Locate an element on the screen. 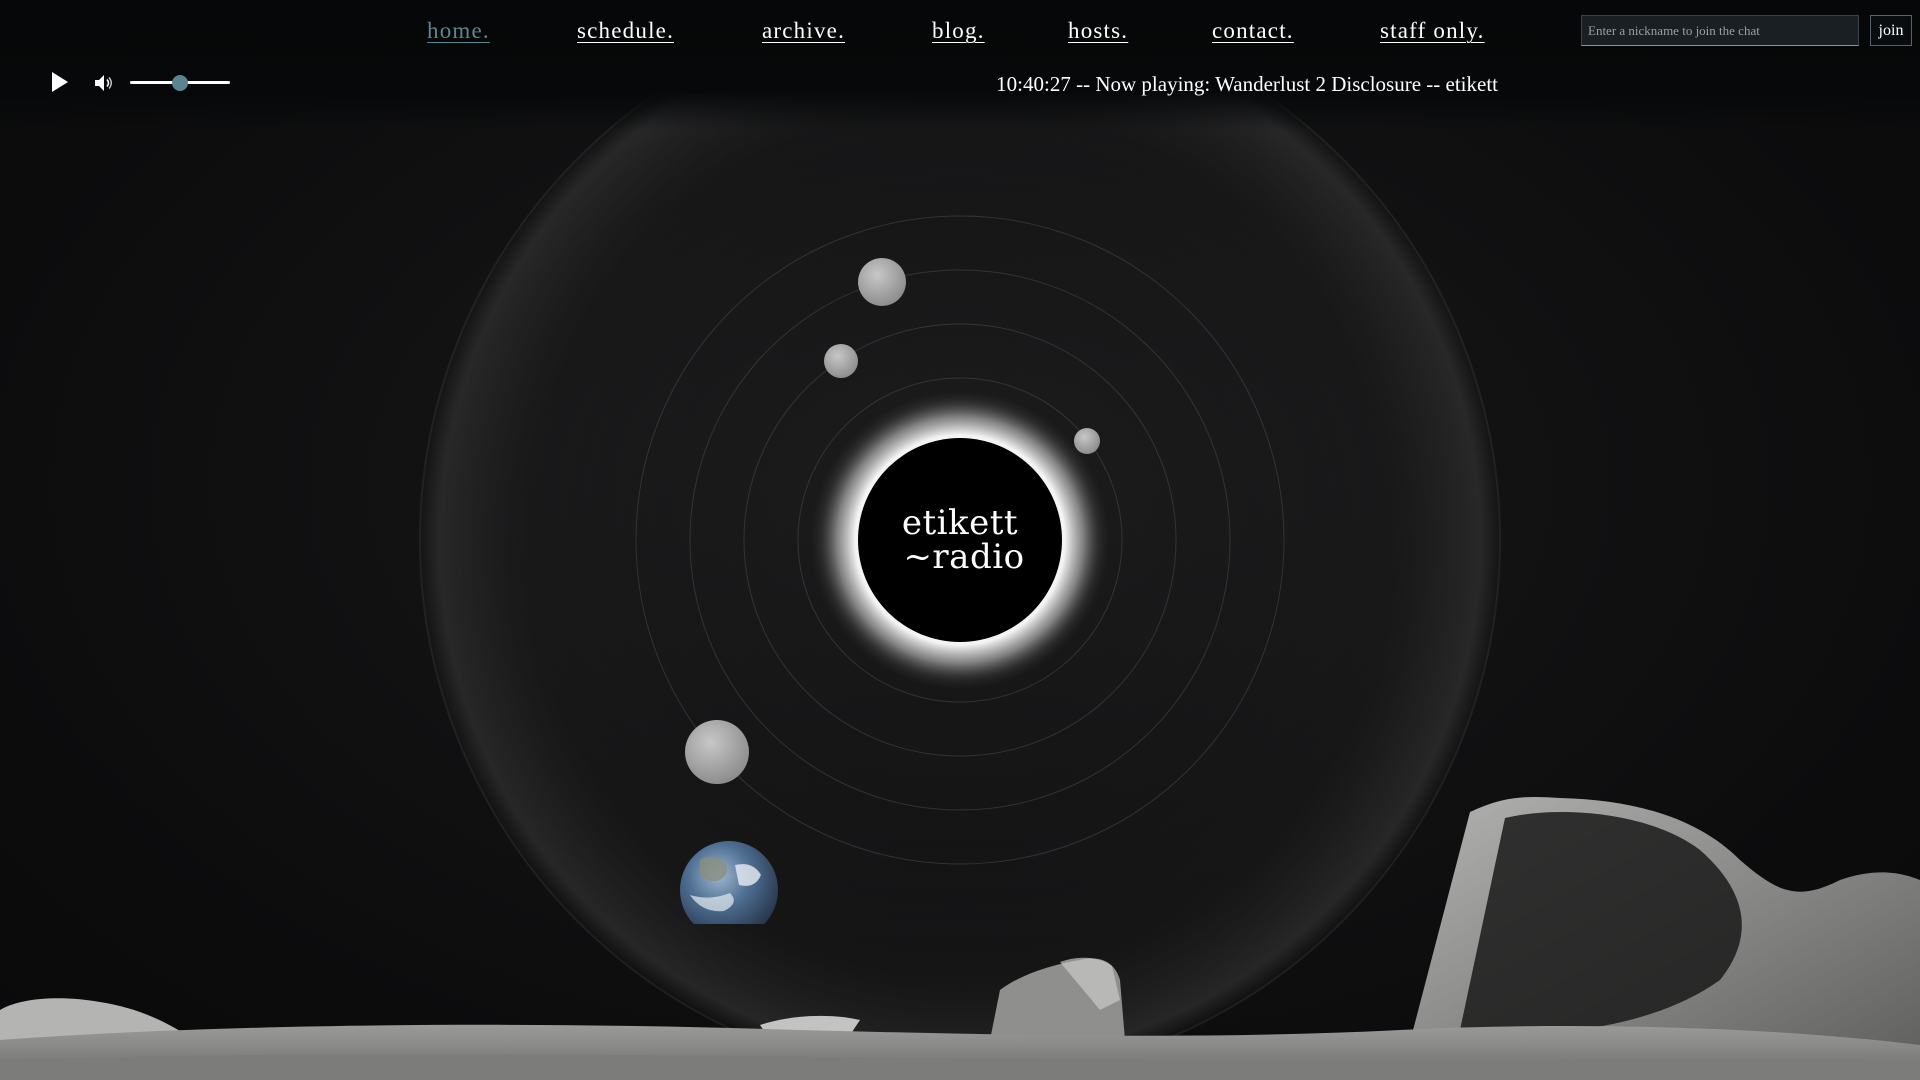 The width and height of the screenshot is (1920, 1080). nav-home: home. is located at coordinates (502, 32).